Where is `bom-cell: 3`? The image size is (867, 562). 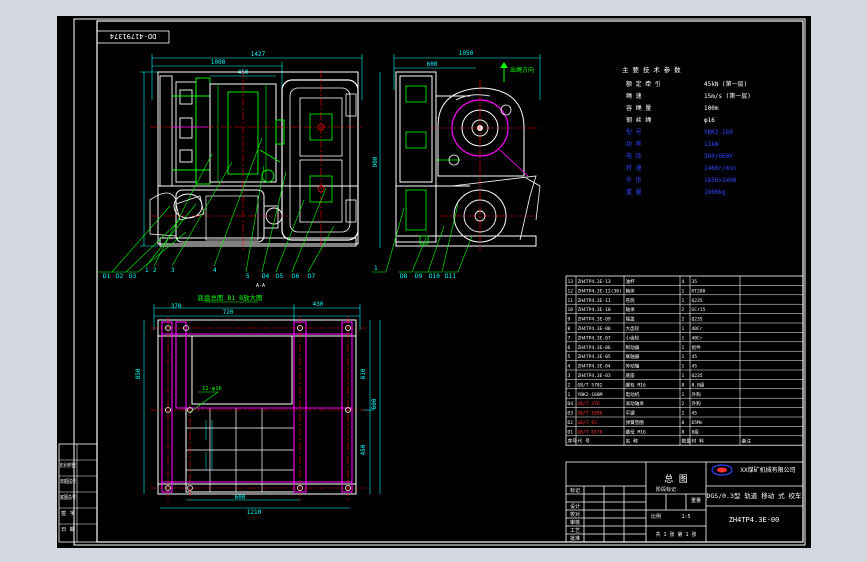 bom-cell: 3 is located at coordinates (569, 376).